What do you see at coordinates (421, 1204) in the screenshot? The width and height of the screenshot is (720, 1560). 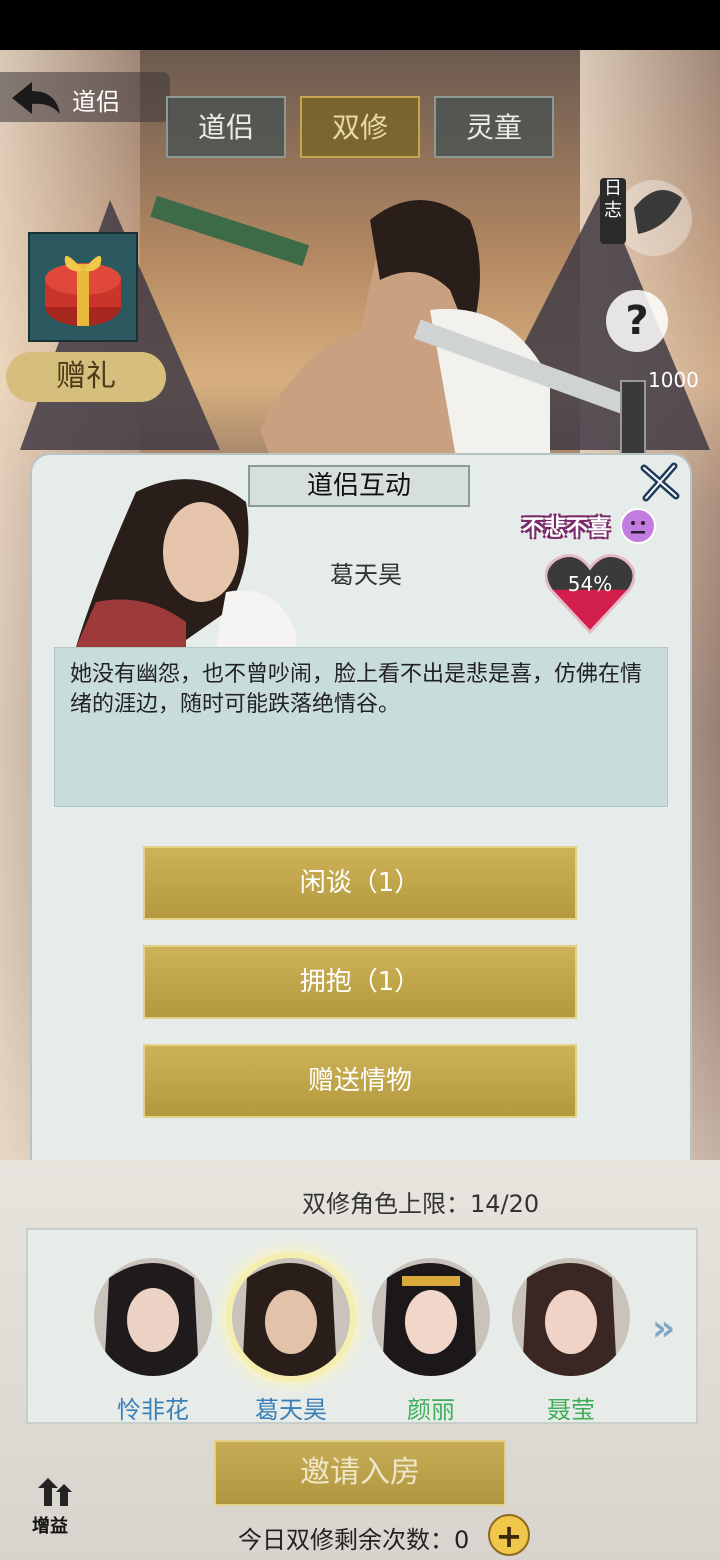 I see `dual-cultivation-limit: 双修角色上限：14/20` at bounding box center [421, 1204].